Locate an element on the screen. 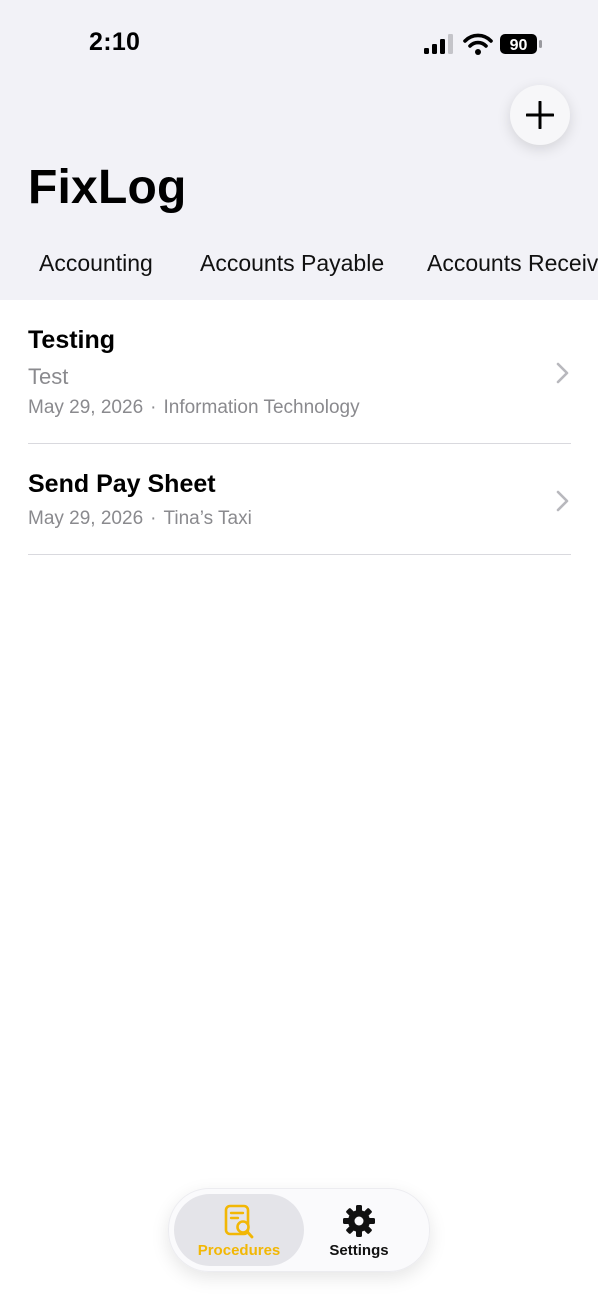 This screenshot has width=598, height=1300. gear-icon is located at coordinates (359, 1221).